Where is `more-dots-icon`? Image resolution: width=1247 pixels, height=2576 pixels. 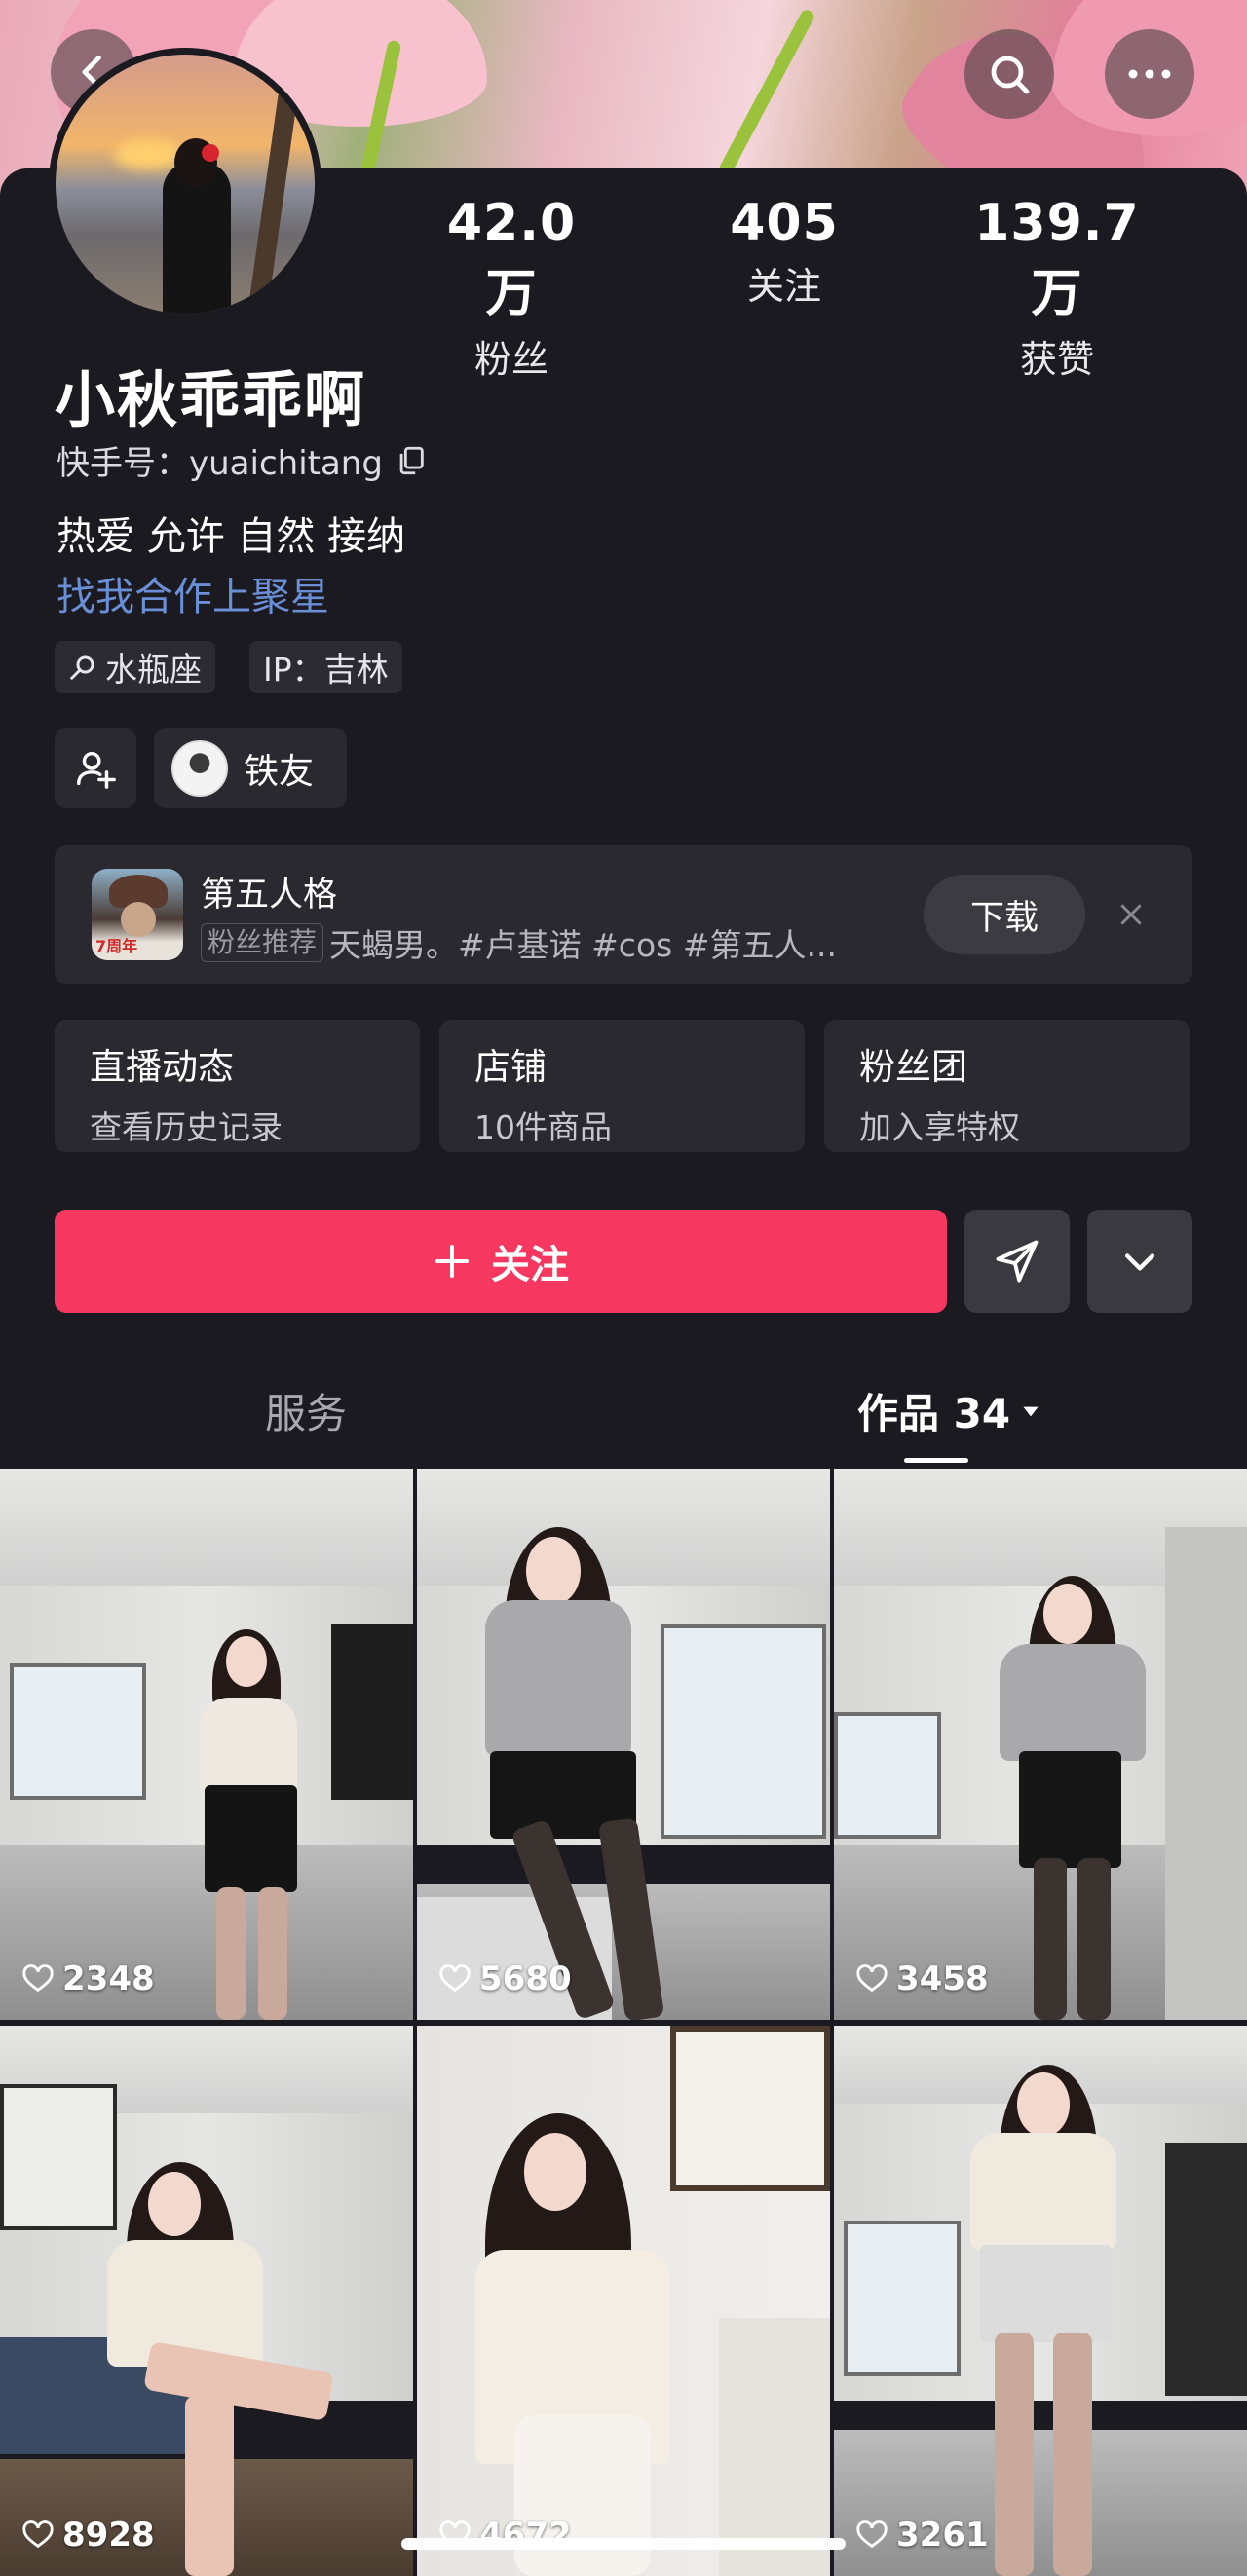
more-dots-icon is located at coordinates (1149, 74).